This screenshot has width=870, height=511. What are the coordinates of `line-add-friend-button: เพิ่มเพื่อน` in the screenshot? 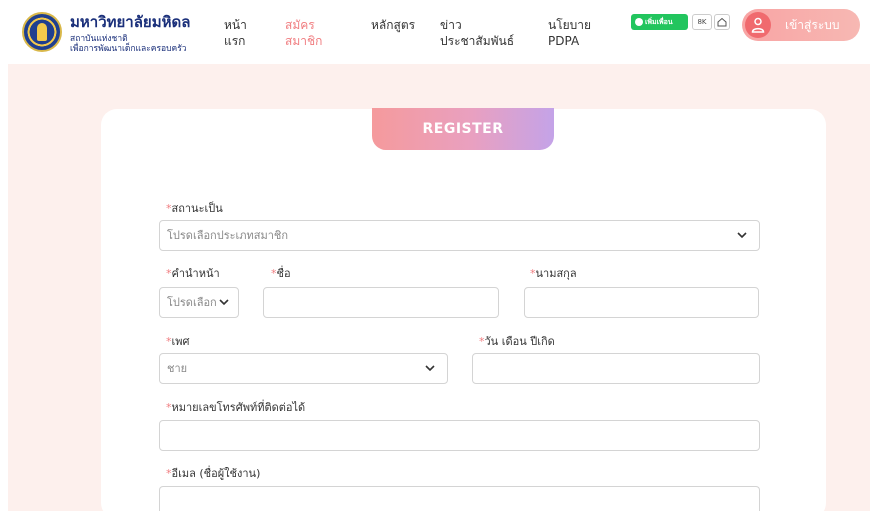 It's located at (659, 22).